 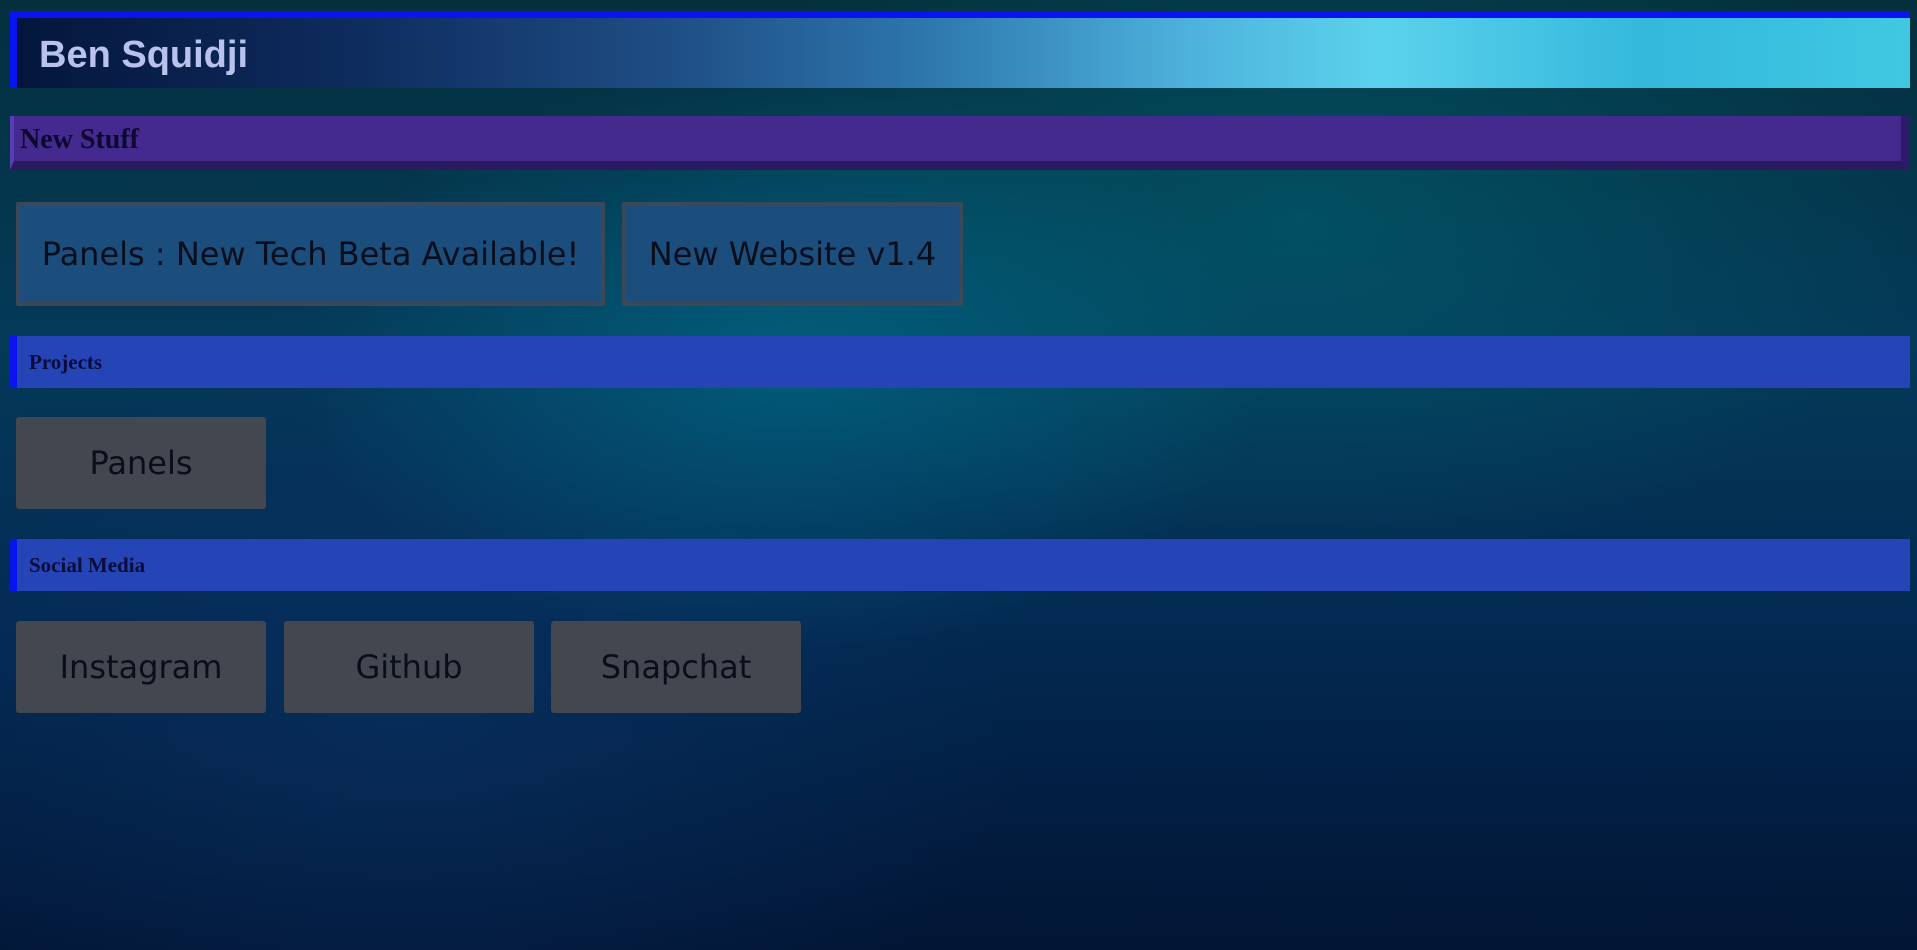 What do you see at coordinates (960, 565) in the screenshot?
I see `section-header-social-media: Social Media` at bounding box center [960, 565].